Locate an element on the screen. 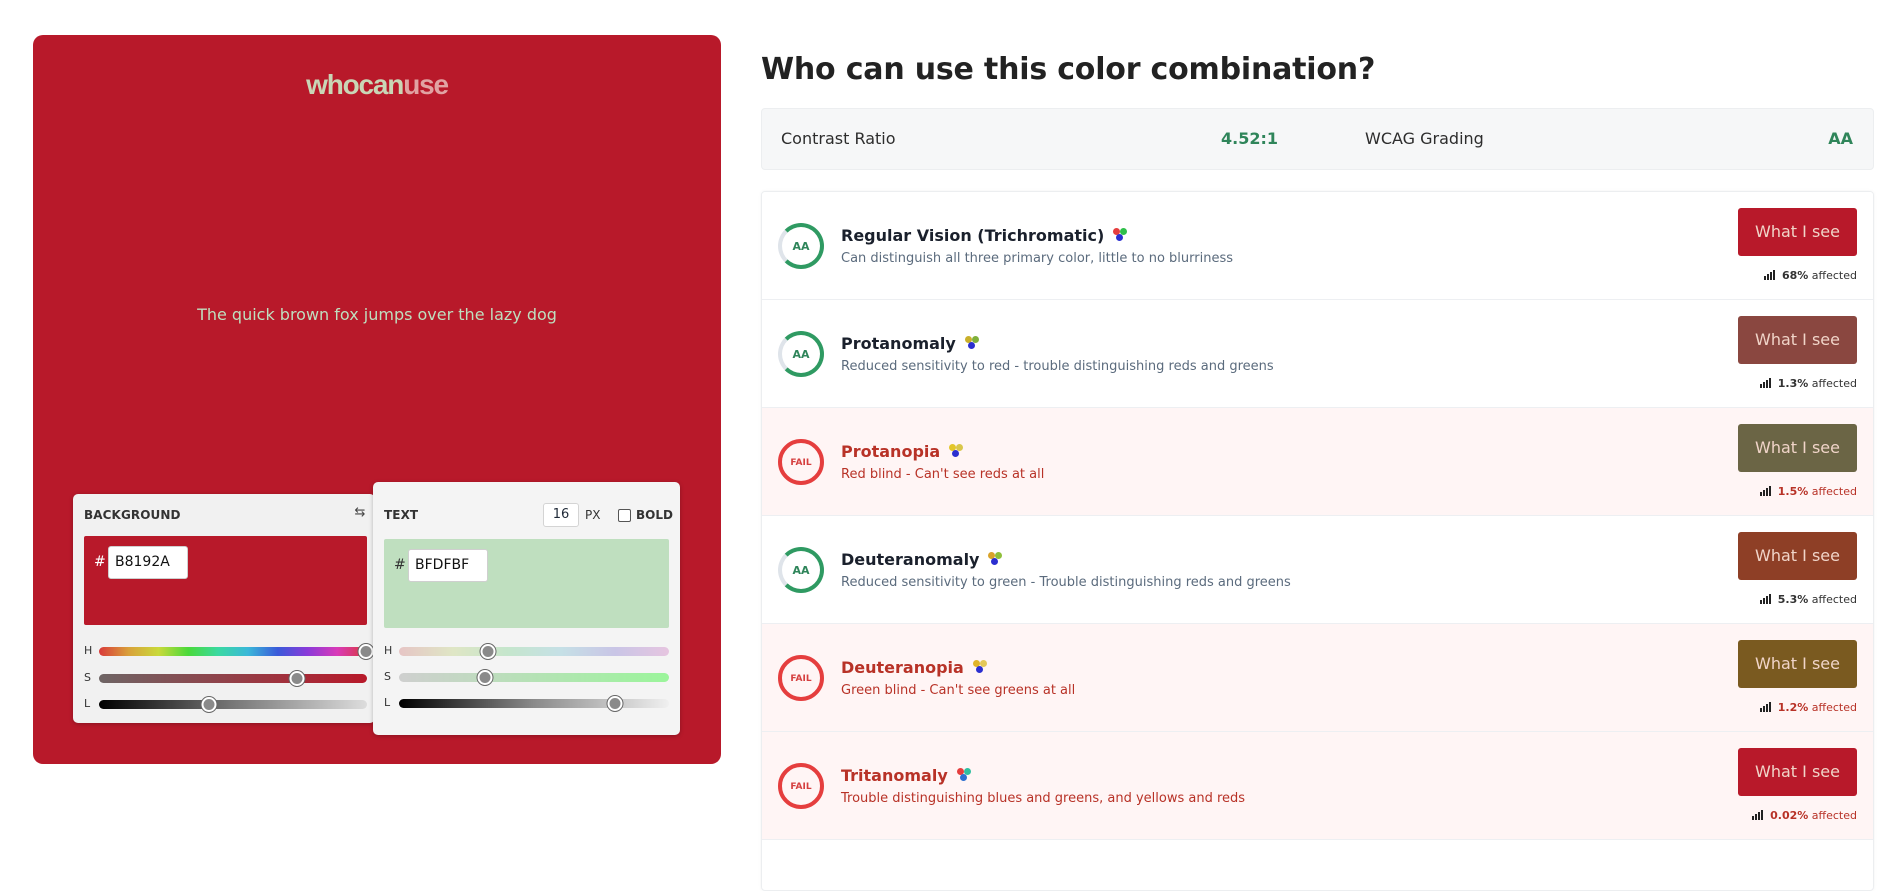 The image size is (1890, 891). affected-stat: 1.3% affected is located at coordinates (1808, 383).